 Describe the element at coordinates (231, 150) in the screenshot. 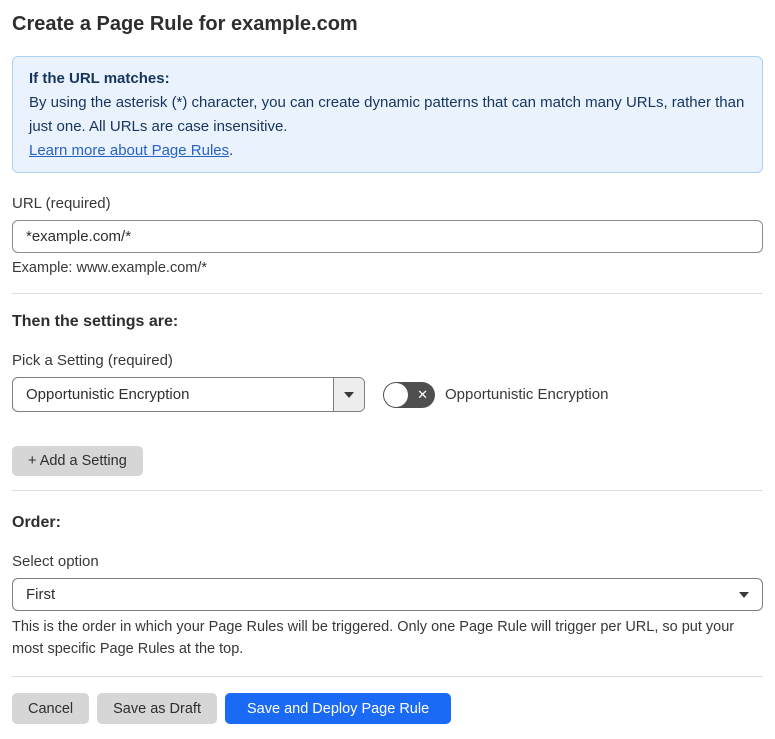

I see `link-suffix: .` at that location.